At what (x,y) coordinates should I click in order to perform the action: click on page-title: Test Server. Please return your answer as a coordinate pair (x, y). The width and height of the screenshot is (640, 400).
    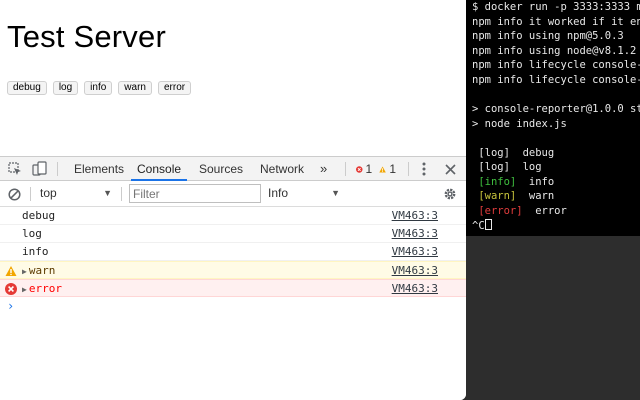
    Looking at the image, I should click on (86, 36).